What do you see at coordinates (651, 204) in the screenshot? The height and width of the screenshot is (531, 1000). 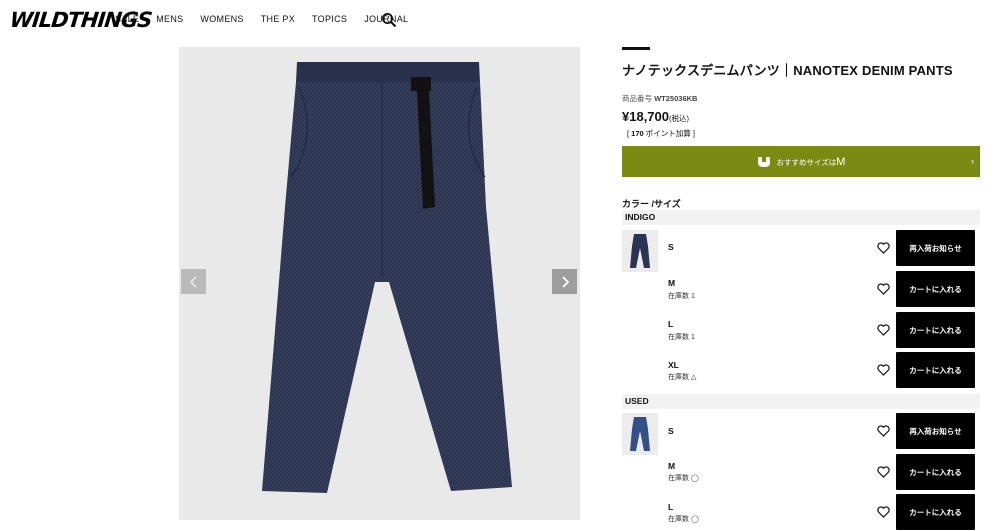 I see `color-size-heading: カラー /サイズ` at bounding box center [651, 204].